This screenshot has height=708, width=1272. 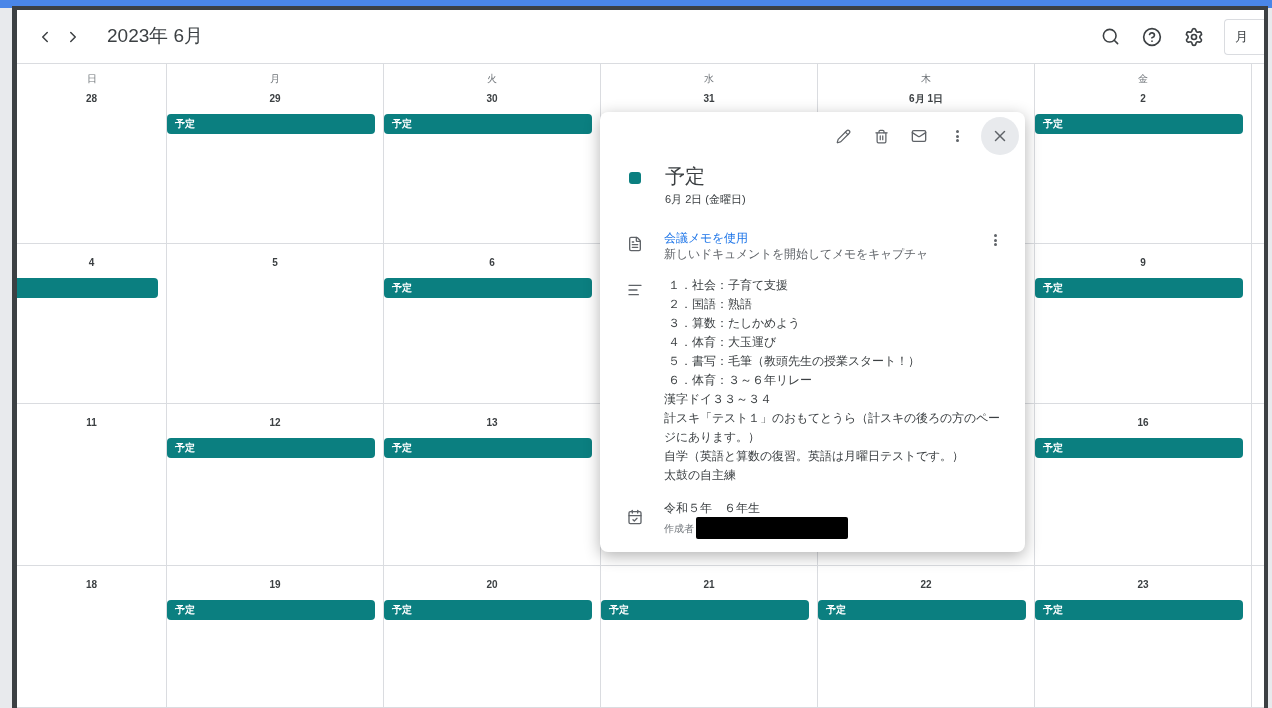 I want to click on pencil-icon, so click(x=843, y=136).